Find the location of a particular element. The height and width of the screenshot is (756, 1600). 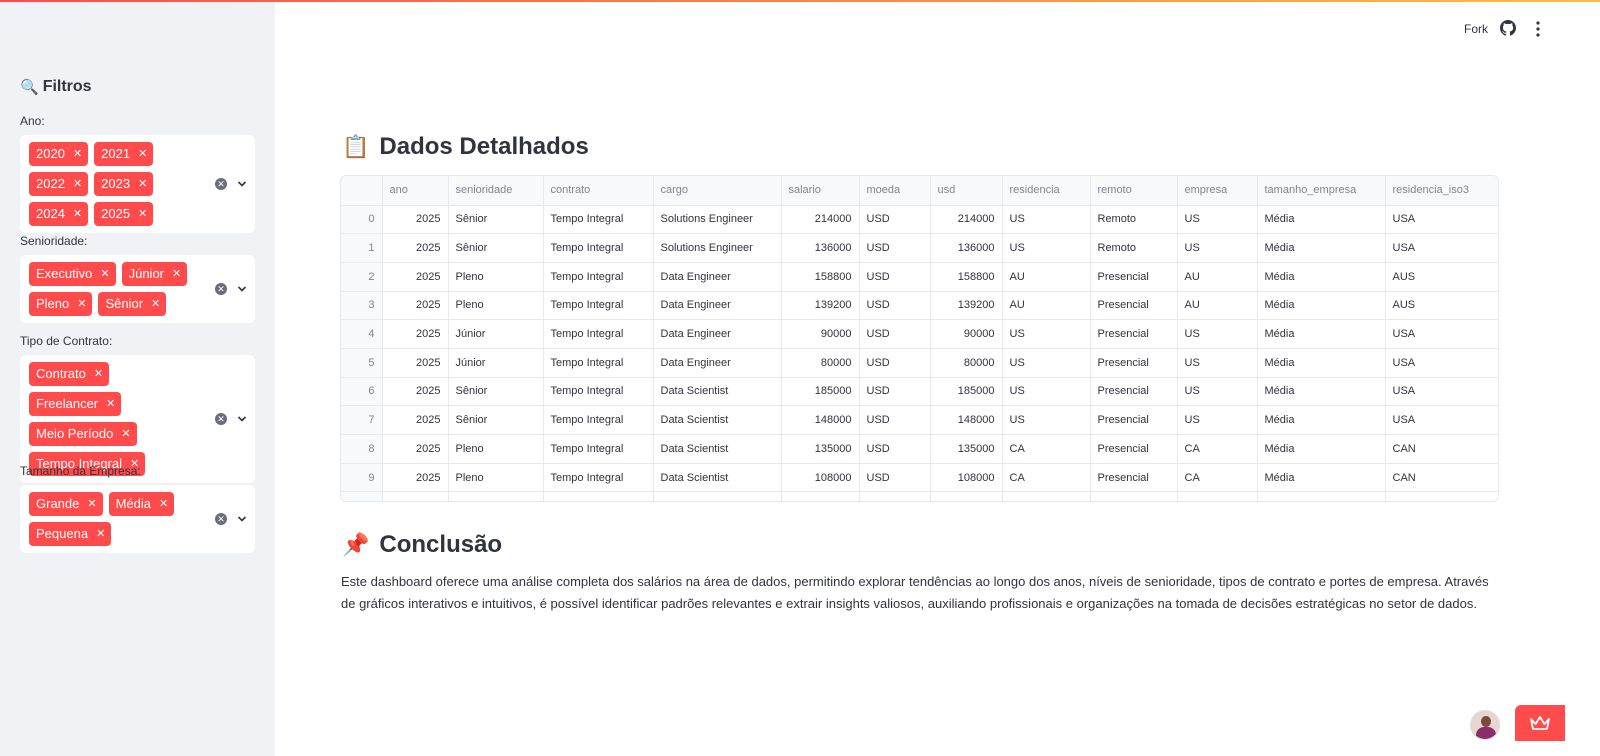

filter-tag: 2021 ✕ is located at coordinates (124, 154).